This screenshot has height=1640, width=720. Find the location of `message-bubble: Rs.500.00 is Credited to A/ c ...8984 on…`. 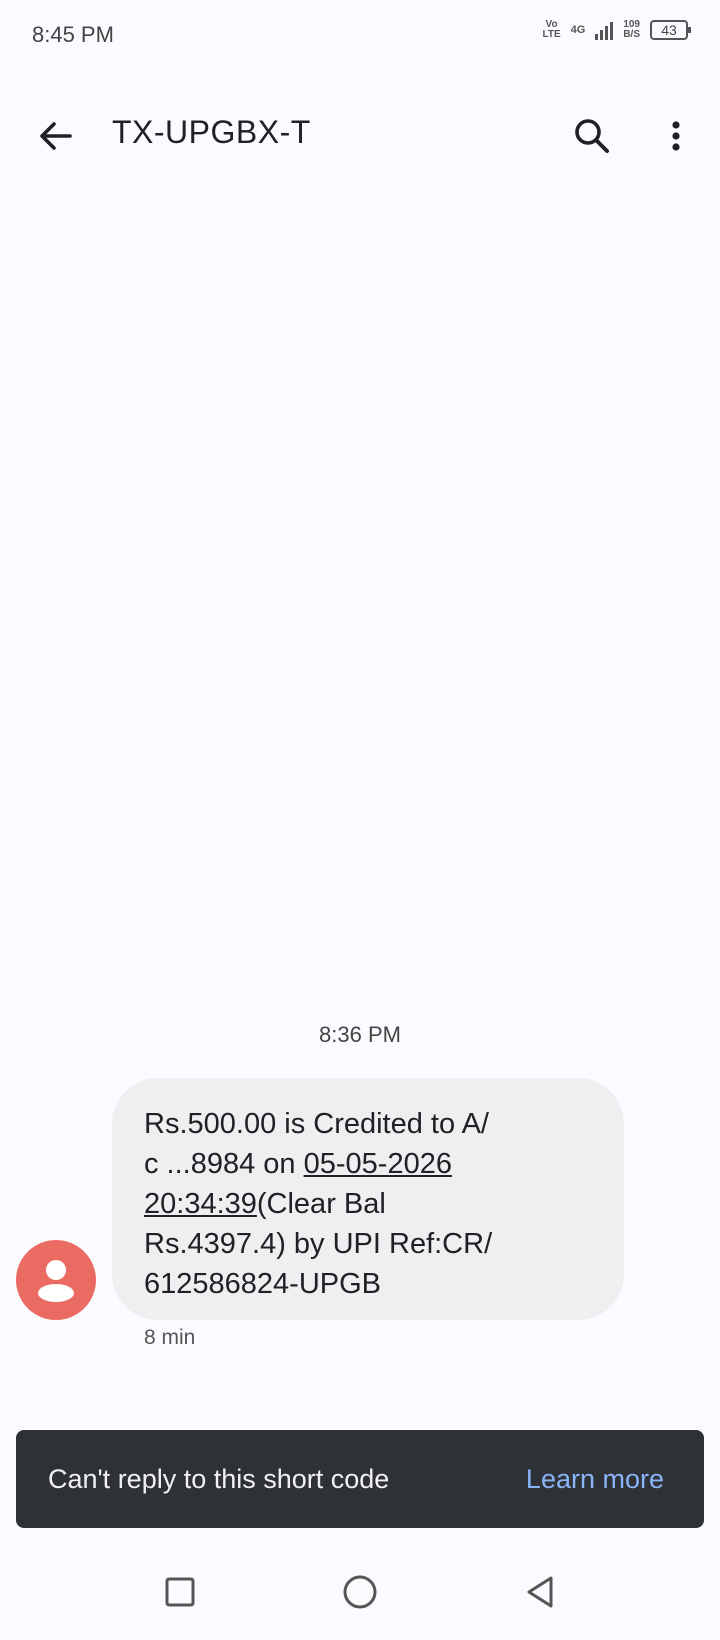

message-bubble: Rs.500.00 is Credited to A/ c ...8984 on… is located at coordinates (368, 1199).